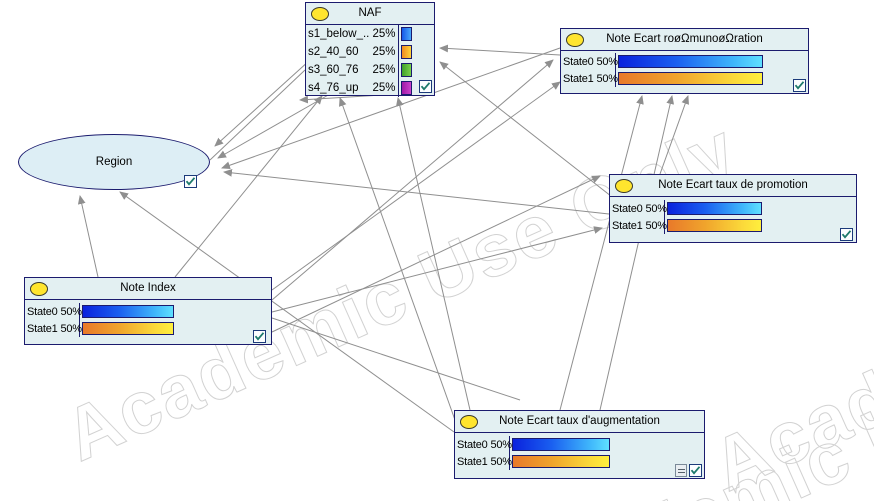 The width and height of the screenshot is (874, 501). I want to click on node-promotion-body: State0 50% State1 50%, so click(733, 219).